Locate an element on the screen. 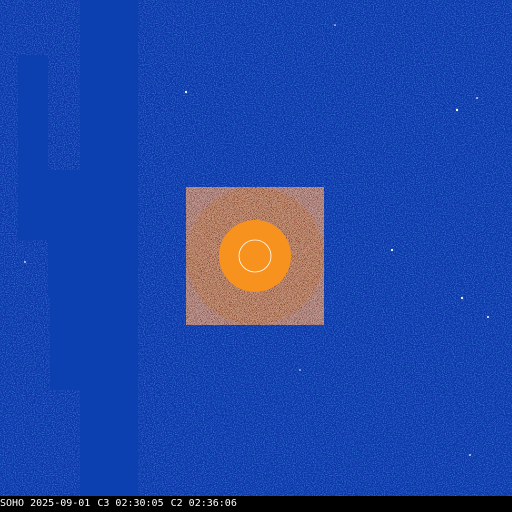 This screenshot has width=512, height=512. occulter-disk is located at coordinates (255, 256).